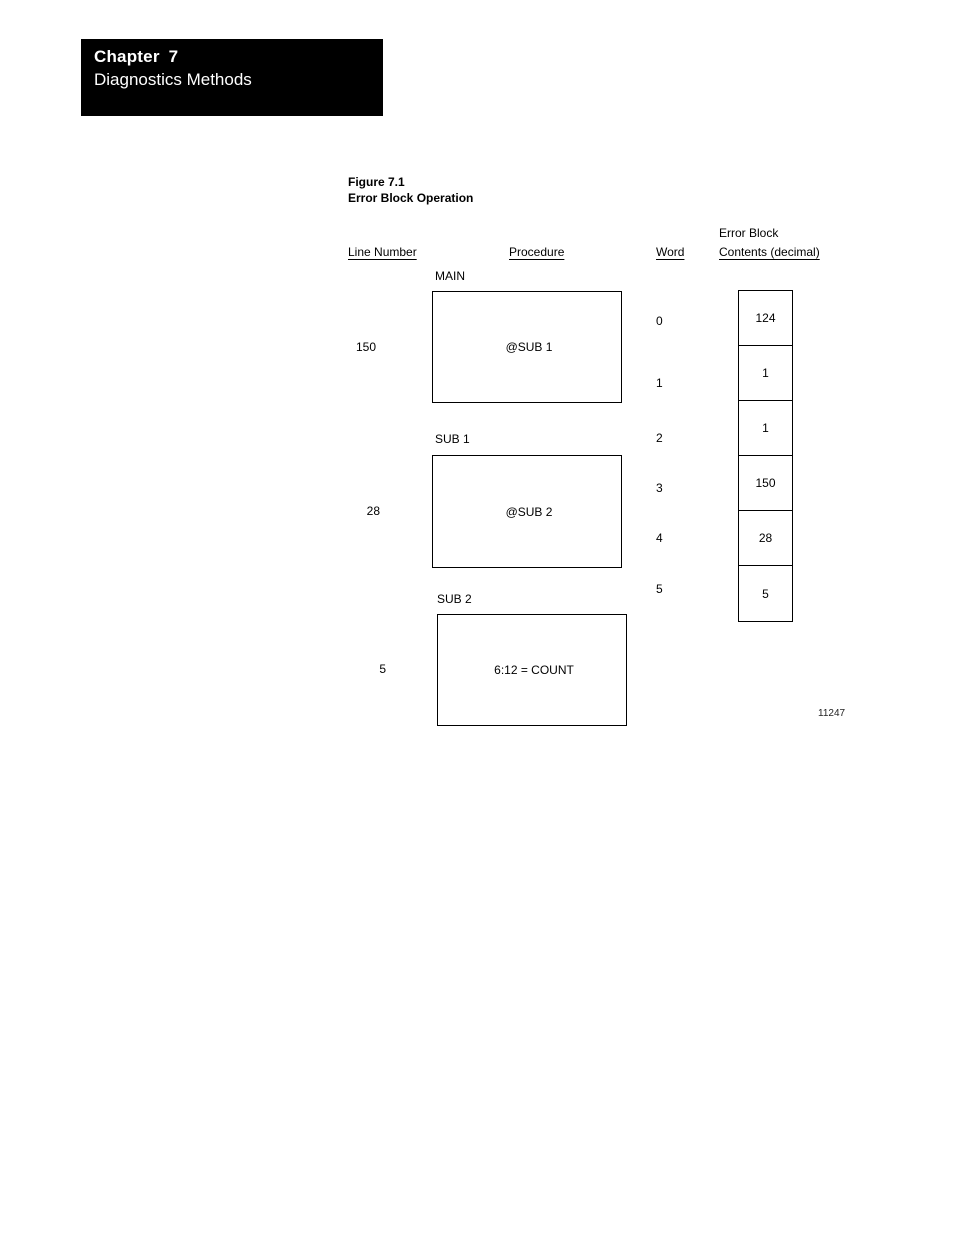 The image size is (954, 1235). I want to click on procedure-statement: 6:12 = COUNT, so click(534, 670).